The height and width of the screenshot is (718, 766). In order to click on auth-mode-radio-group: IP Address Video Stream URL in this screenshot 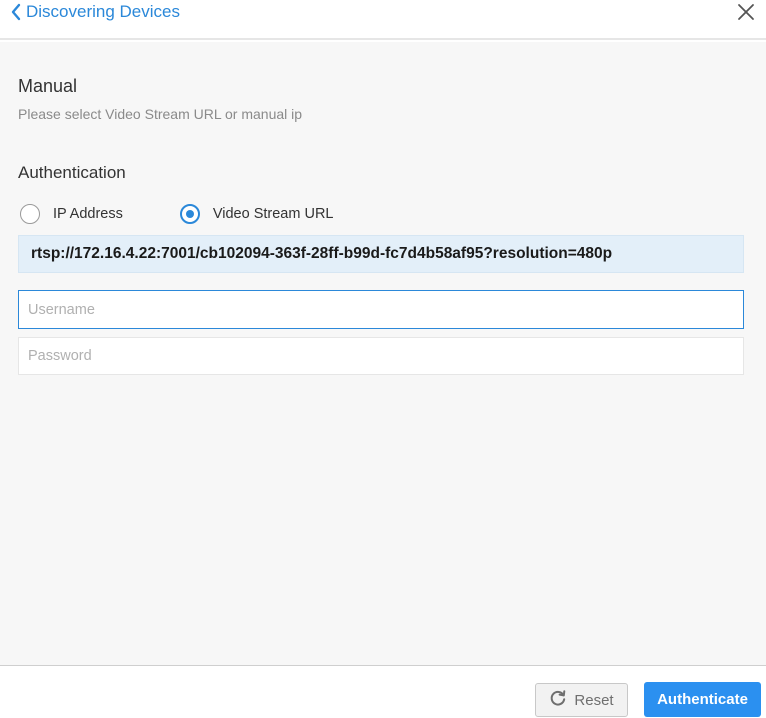, I will do `click(176, 214)`.